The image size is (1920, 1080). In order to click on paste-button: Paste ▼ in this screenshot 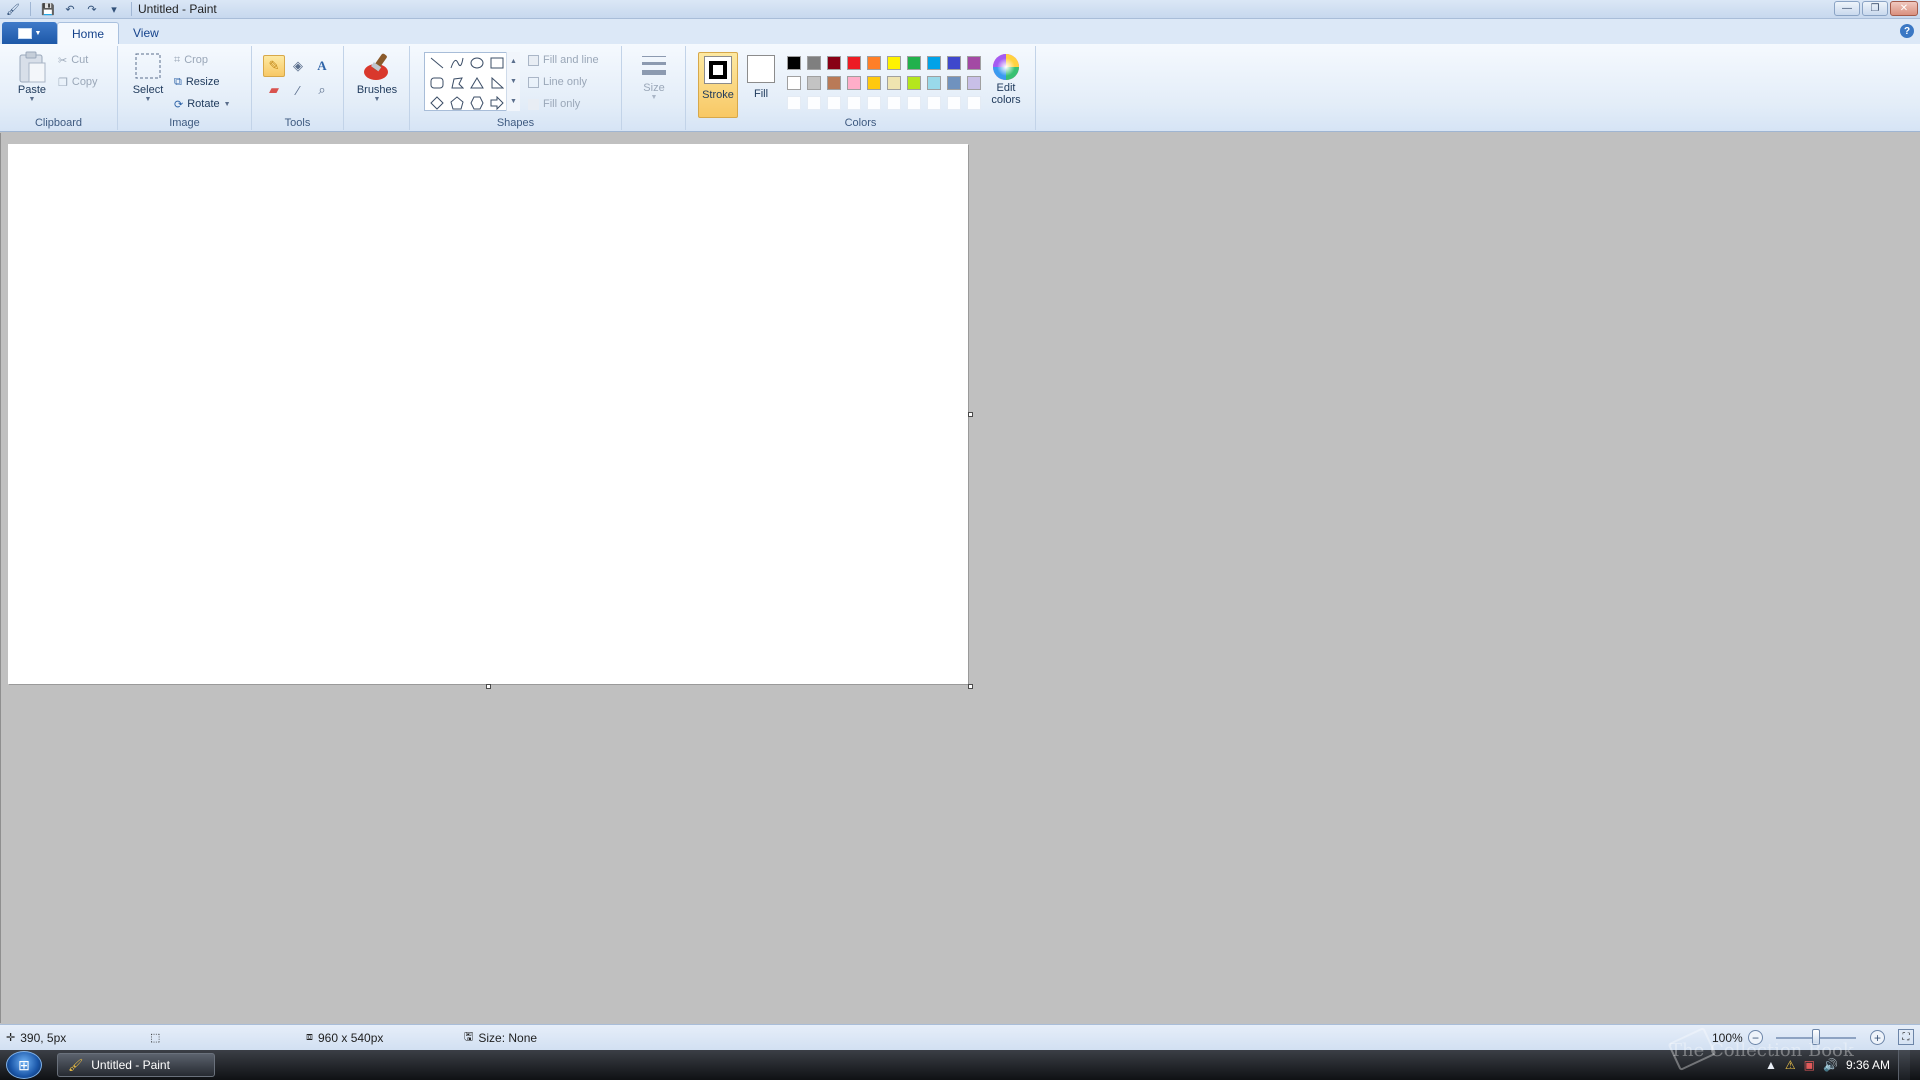, I will do `click(32, 76)`.